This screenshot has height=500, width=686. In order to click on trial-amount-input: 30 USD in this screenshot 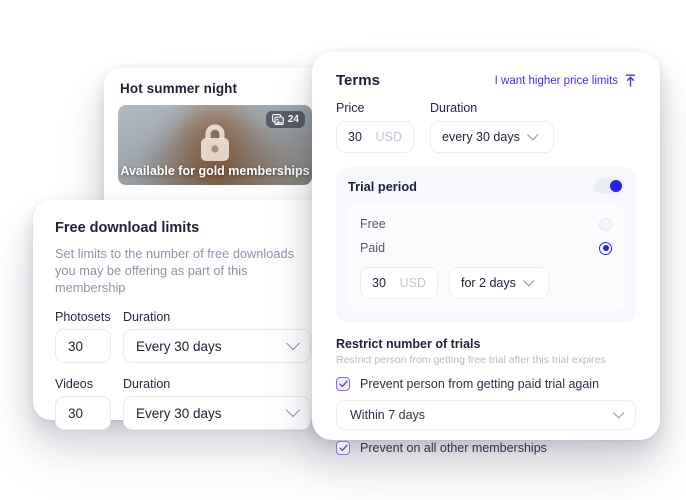, I will do `click(399, 283)`.